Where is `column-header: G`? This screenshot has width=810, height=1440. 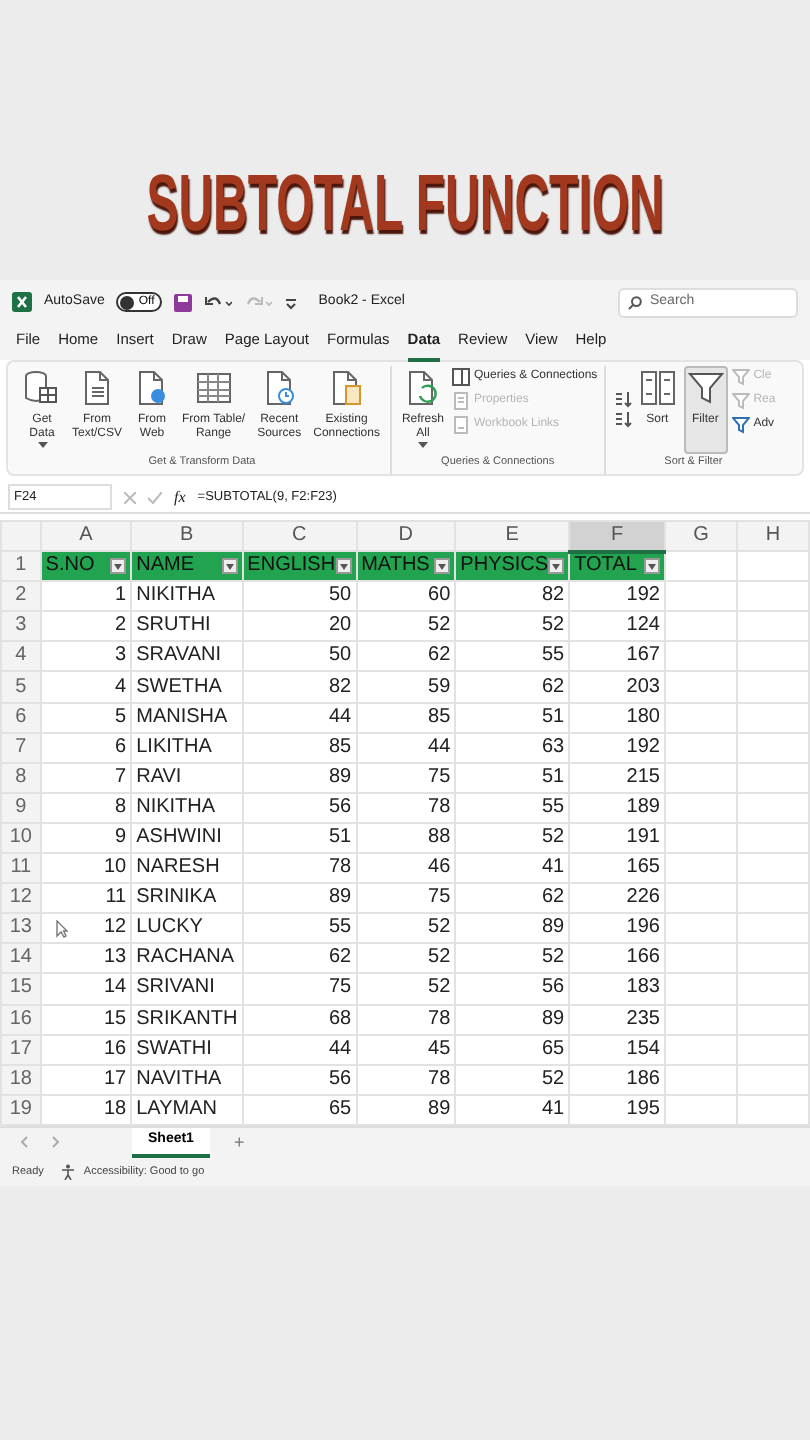 column-header: G is located at coordinates (701, 536).